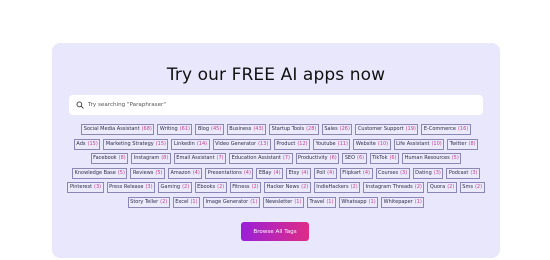 Image resolution: width=550 pixels, height=260 pixels. I want to click on tag-label: Gaming, so click(170, 187).